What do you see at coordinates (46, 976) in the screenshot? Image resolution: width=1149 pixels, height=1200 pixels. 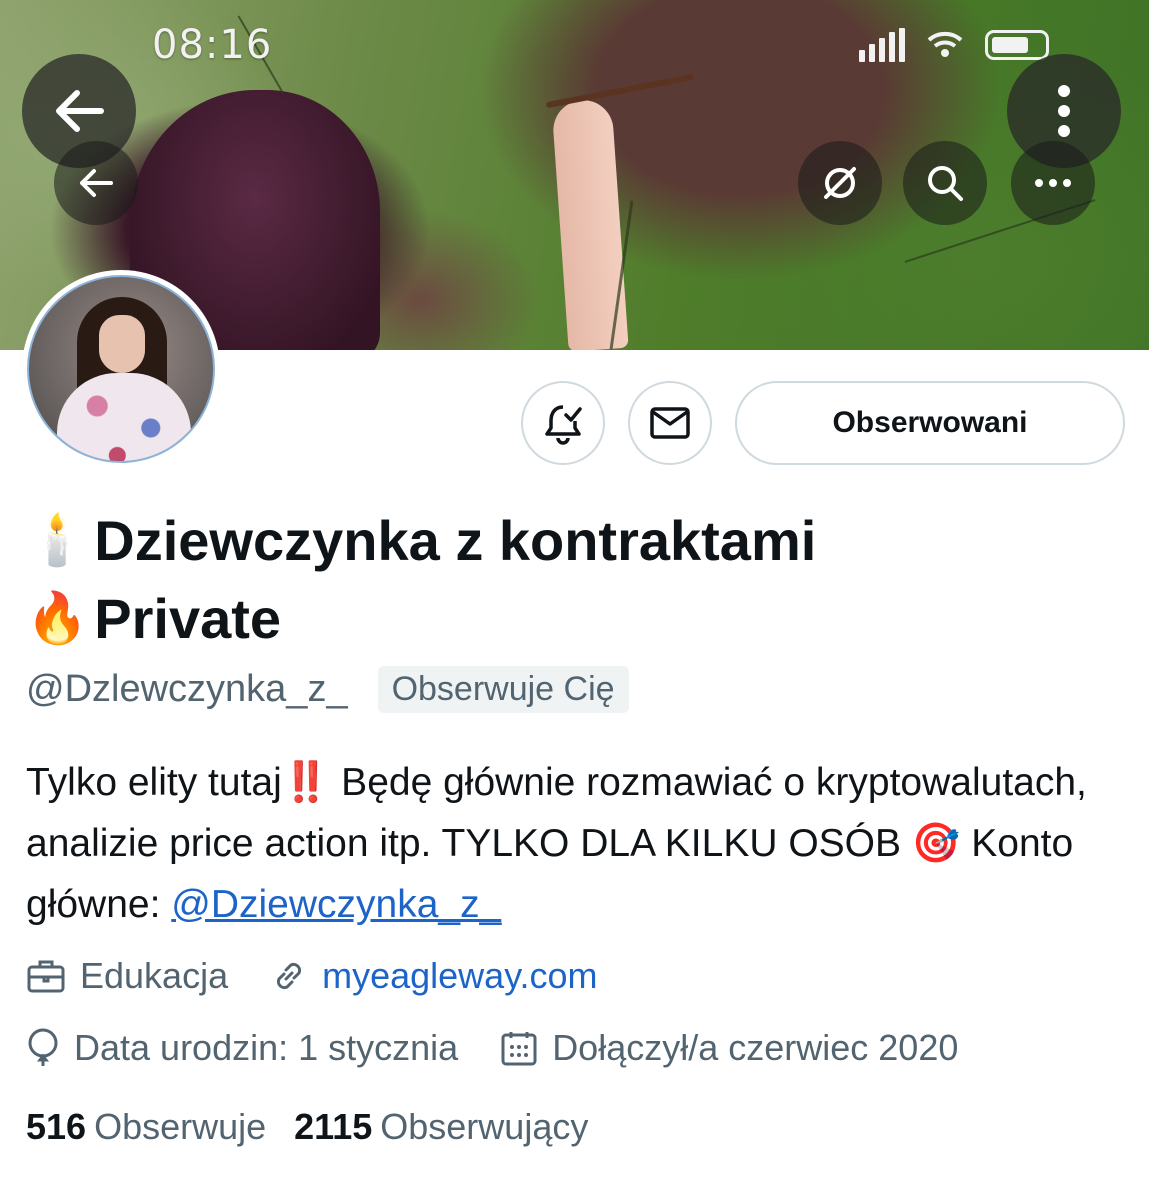 I see `briefcase-icon` at bounding box center [46, 976].